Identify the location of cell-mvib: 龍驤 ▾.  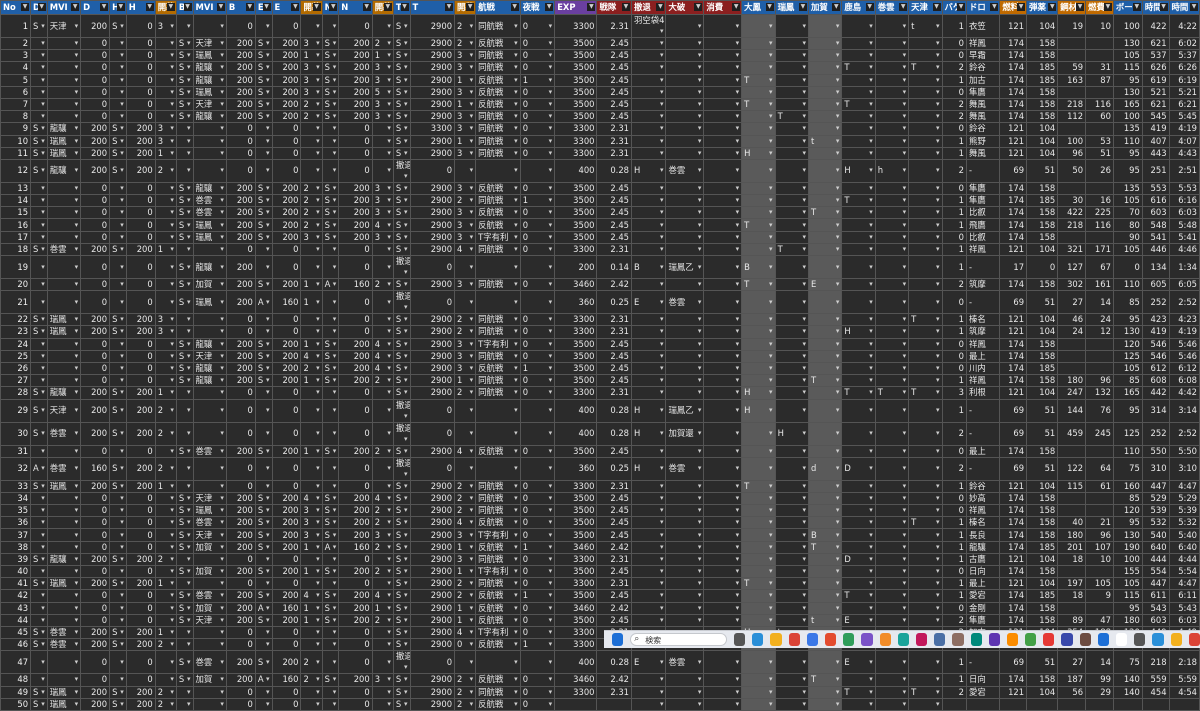
(209, 267).